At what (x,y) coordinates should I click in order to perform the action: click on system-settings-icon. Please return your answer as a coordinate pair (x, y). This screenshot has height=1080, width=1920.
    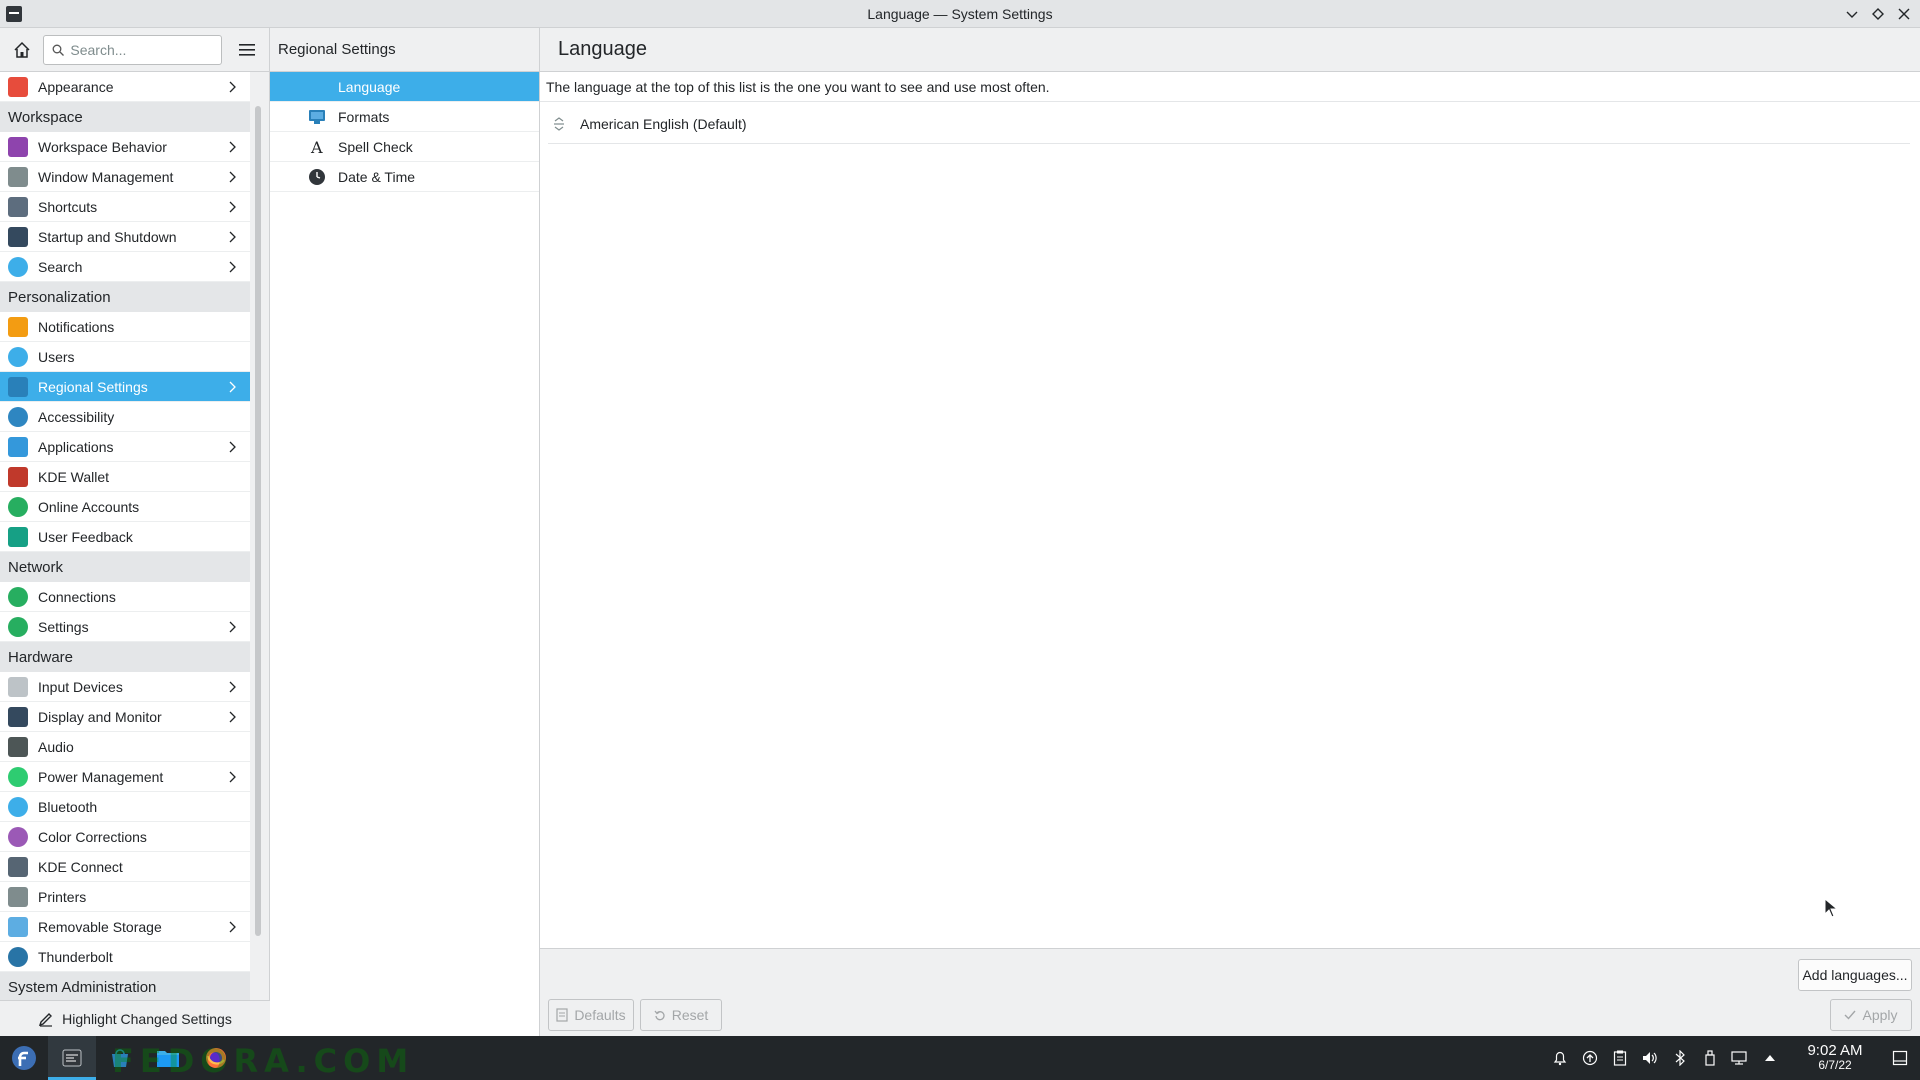
    Looking at the image, I should click on (14, 14).